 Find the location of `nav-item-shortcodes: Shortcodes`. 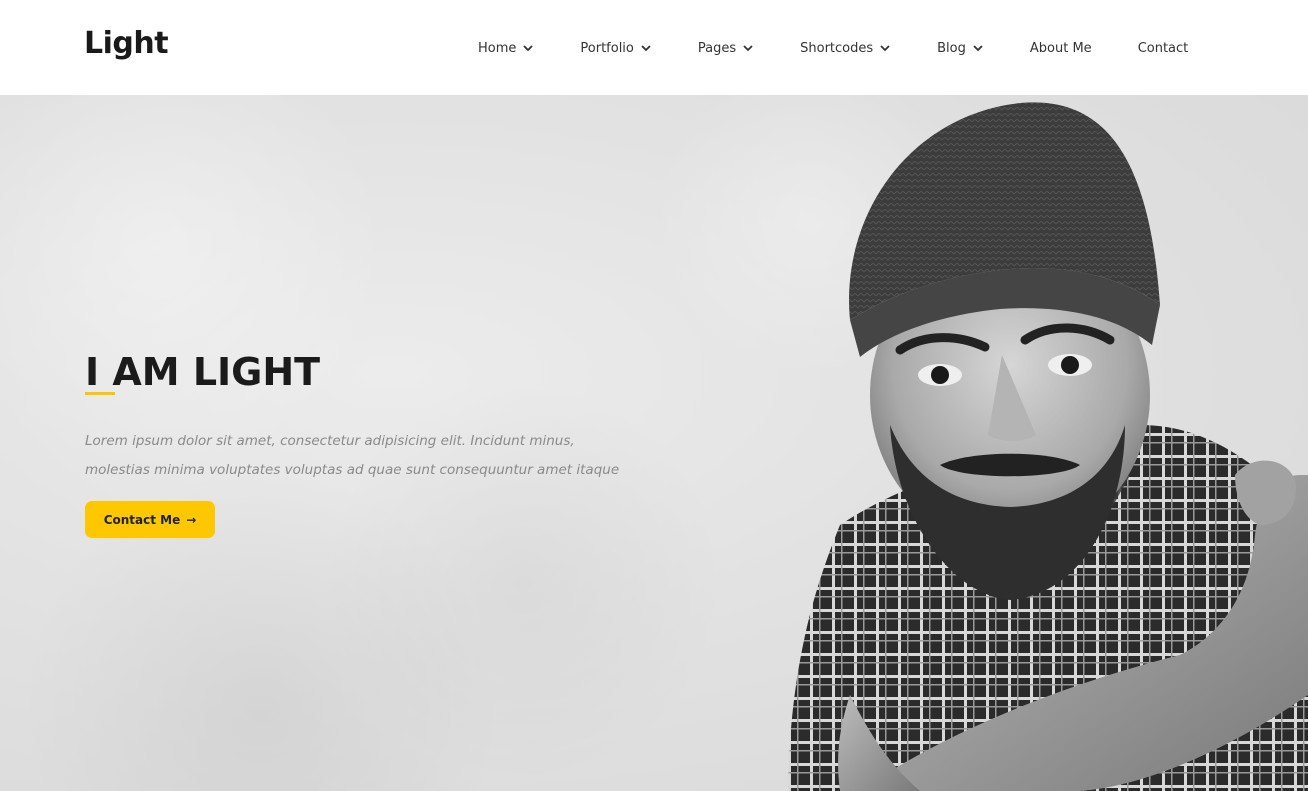

nav-item-shortcodes: Shortcodes is located at coordinates (845, 48).